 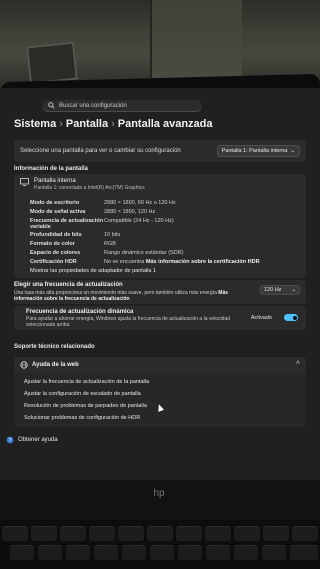 What do you see at coordinates (68, 285) in the screenshot?
I see `refresh-rate-title: Elegir una frecuencia de actualización` at bounding box center [68, 285].